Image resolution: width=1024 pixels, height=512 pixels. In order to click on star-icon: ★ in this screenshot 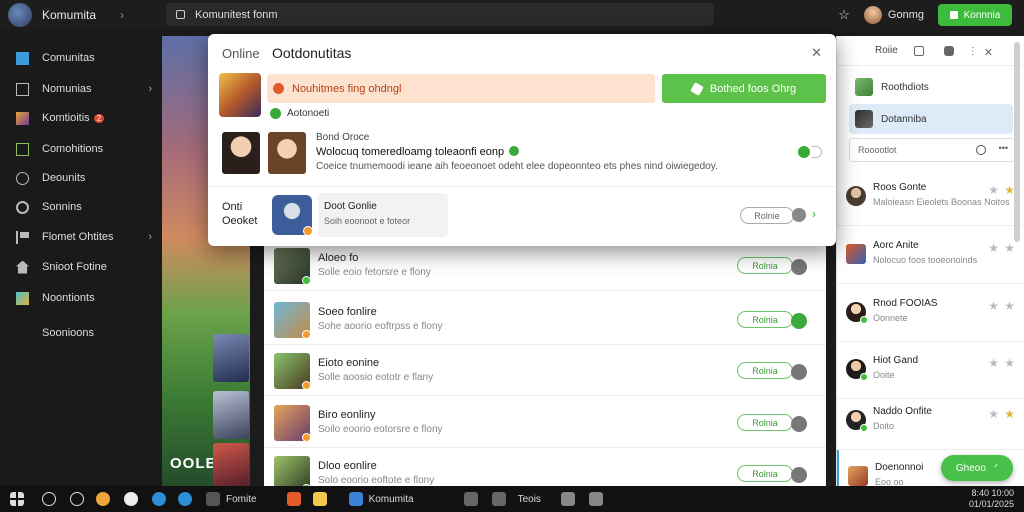, I will do `click(1009, 414)`.